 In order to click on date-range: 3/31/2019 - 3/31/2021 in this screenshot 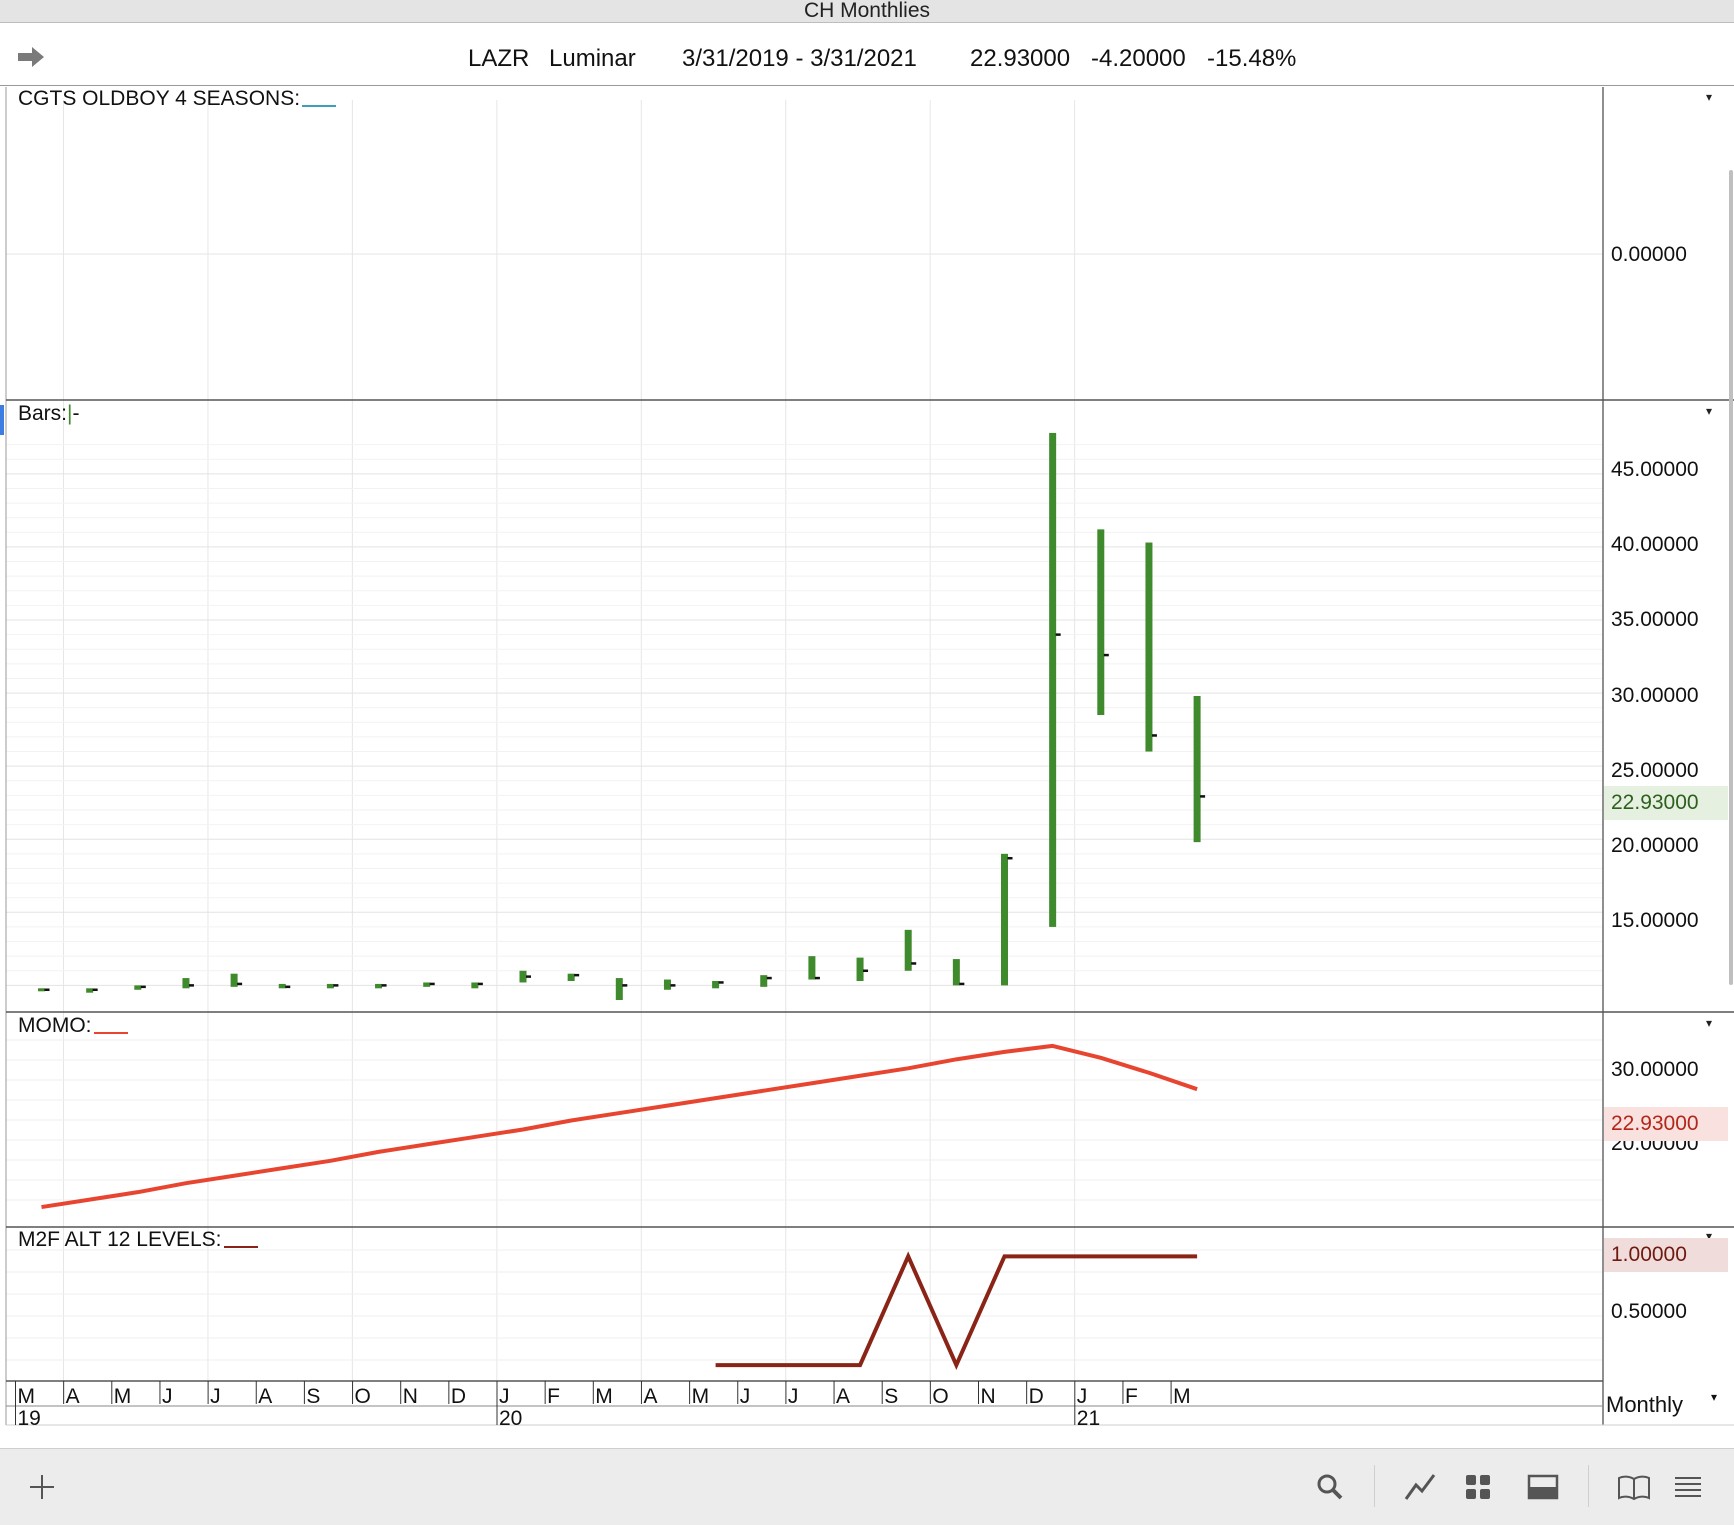, I will do `click(799, 59)`.